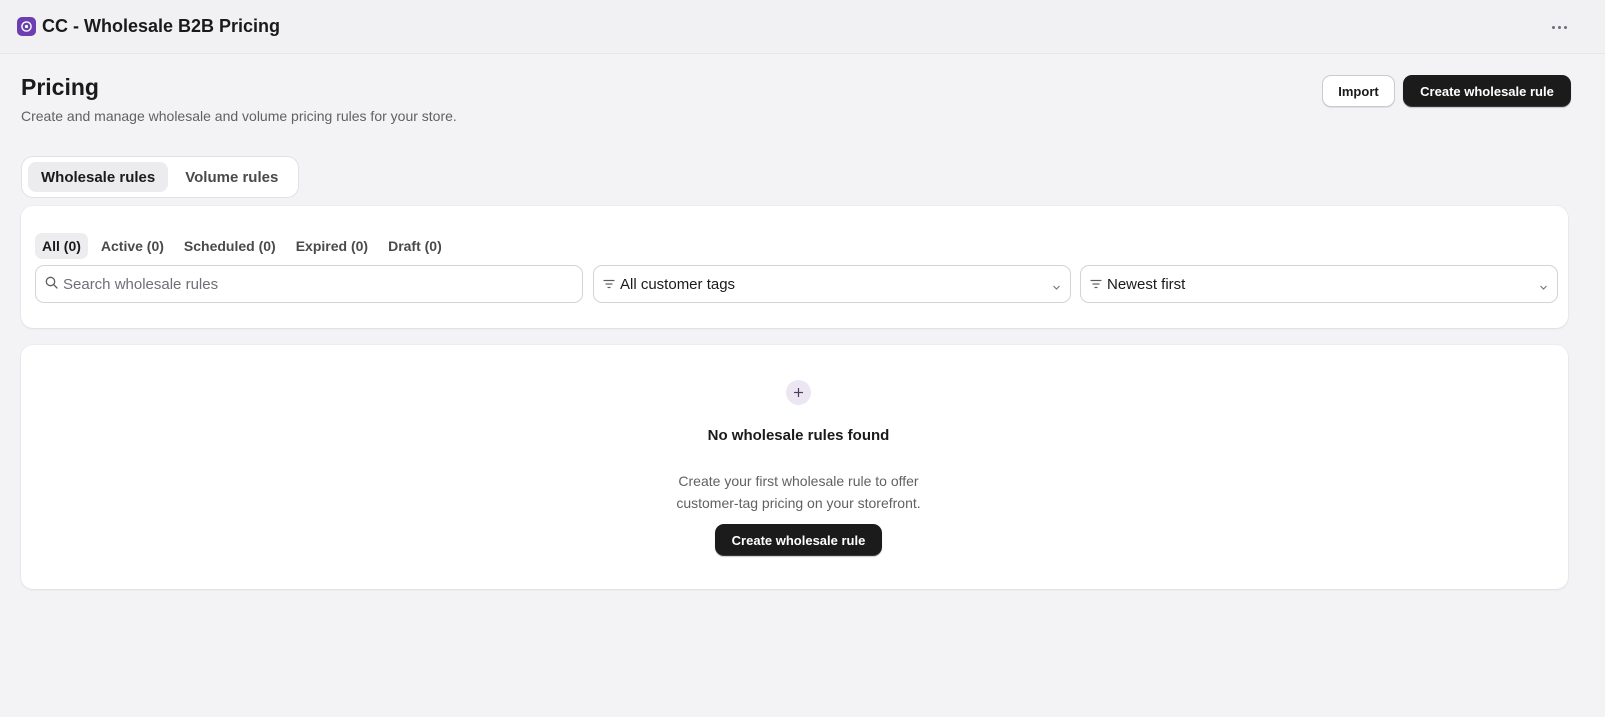 This screenshot has width=1605, height=717. What do you see at coordinates (1319, 284) in the screenshot?
I see `sort-select: Newest first` at bounding box center [1319, 284].